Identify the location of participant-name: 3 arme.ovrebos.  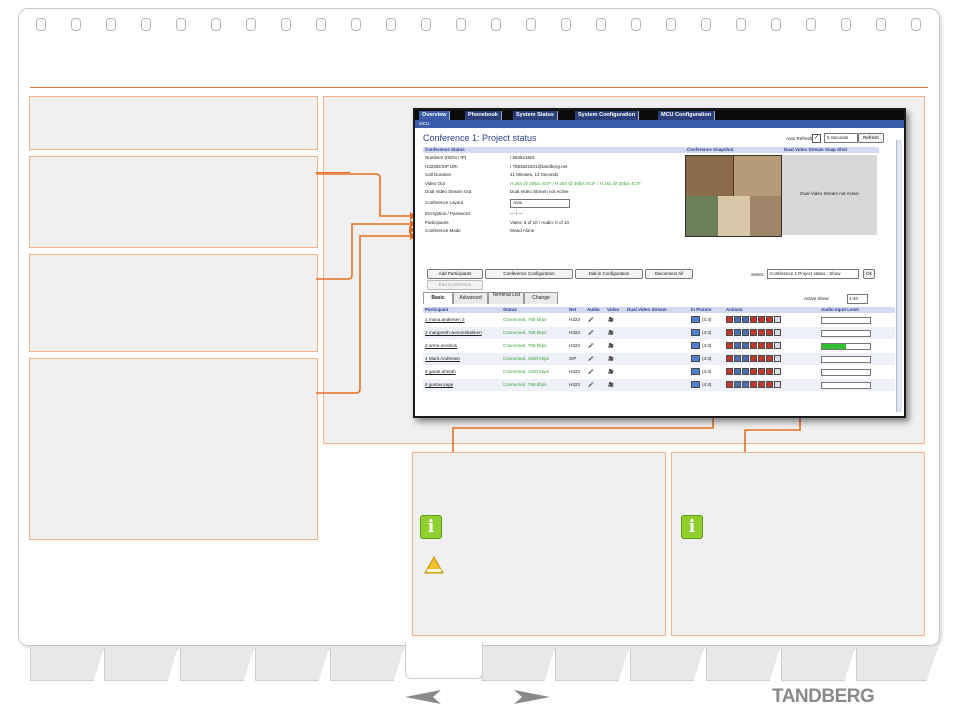
(441, 346).